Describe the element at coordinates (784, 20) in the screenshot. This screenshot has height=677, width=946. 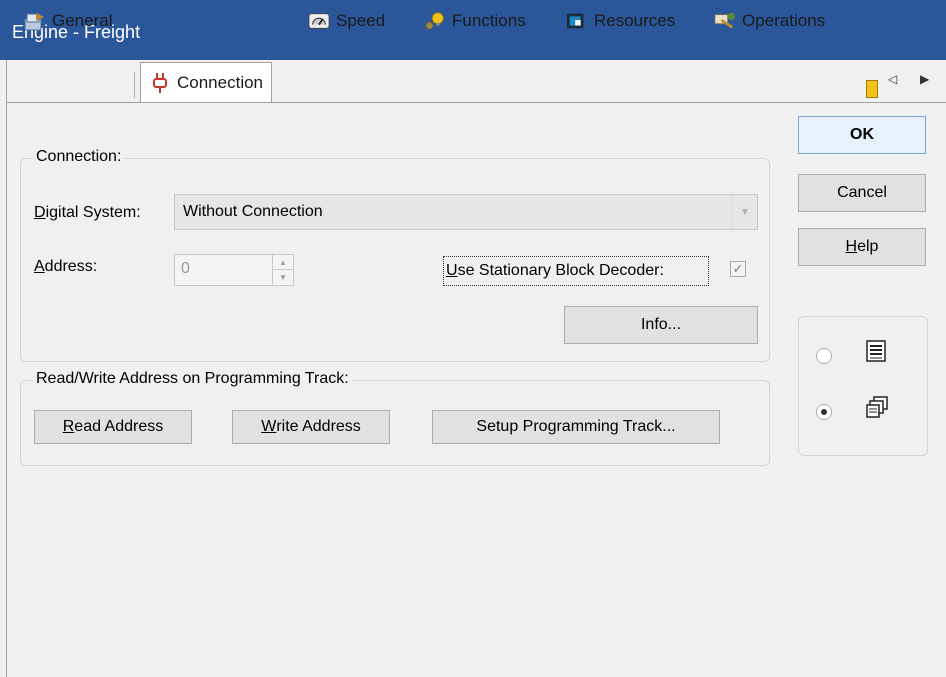
I see `tab-operations-label: Operations` at that location.